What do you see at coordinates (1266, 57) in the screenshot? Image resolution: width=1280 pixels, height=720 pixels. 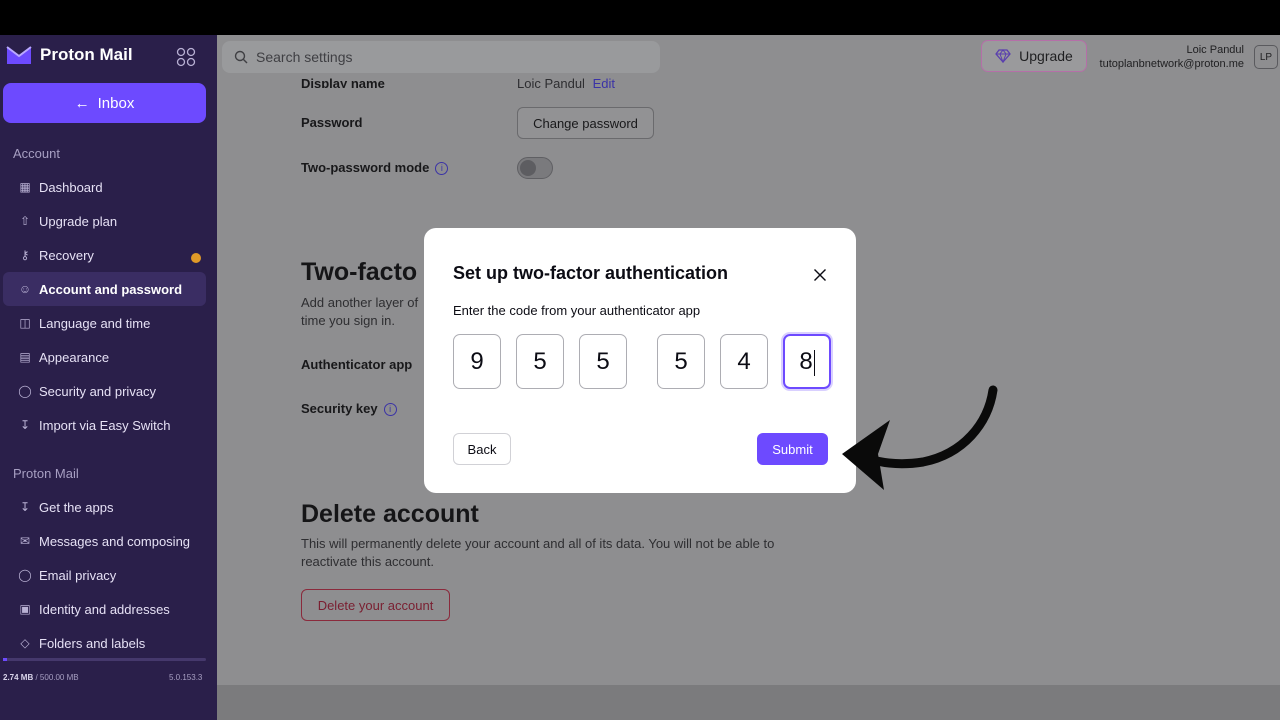 I see `avatar: LP` at bounding box center [1266, 57].